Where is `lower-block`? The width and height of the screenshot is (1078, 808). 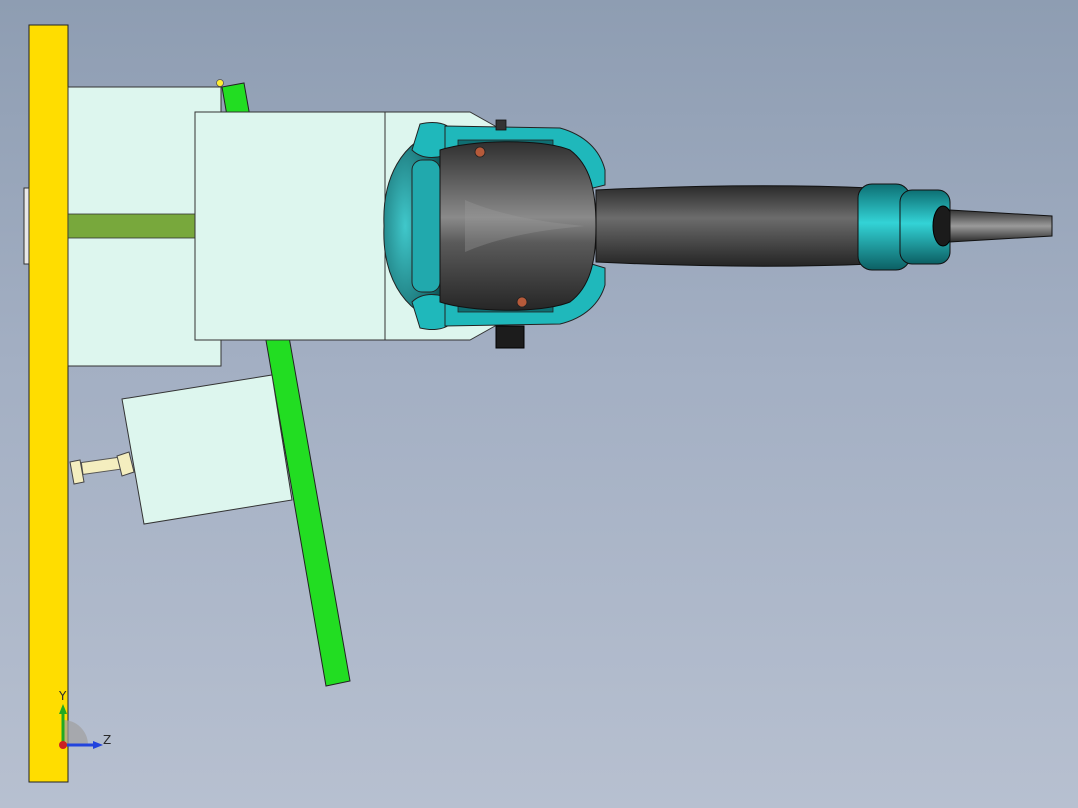 lower-block is located at coordinates (207, 449).